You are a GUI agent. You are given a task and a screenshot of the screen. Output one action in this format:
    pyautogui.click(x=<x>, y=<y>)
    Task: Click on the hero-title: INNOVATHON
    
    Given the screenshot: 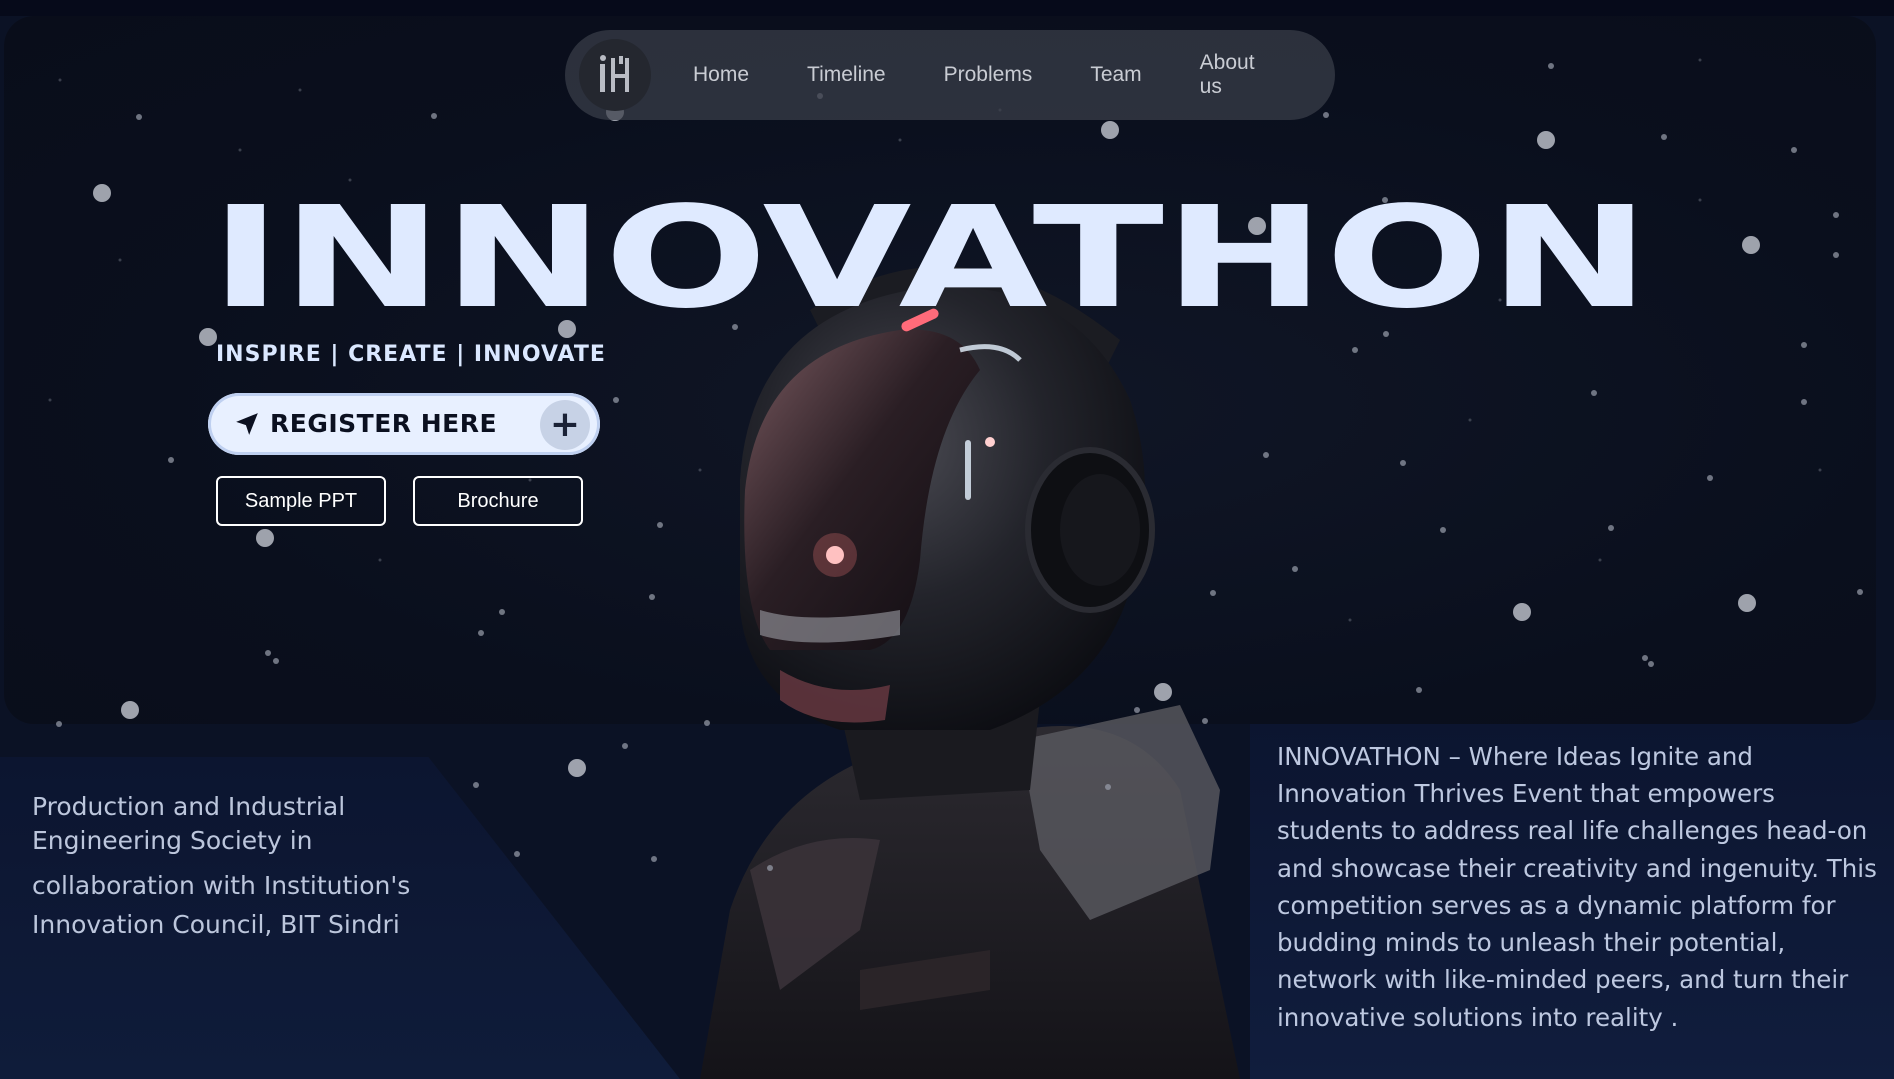 What is the action you would take?
    pyautogui.click(x=930, y=253)
    